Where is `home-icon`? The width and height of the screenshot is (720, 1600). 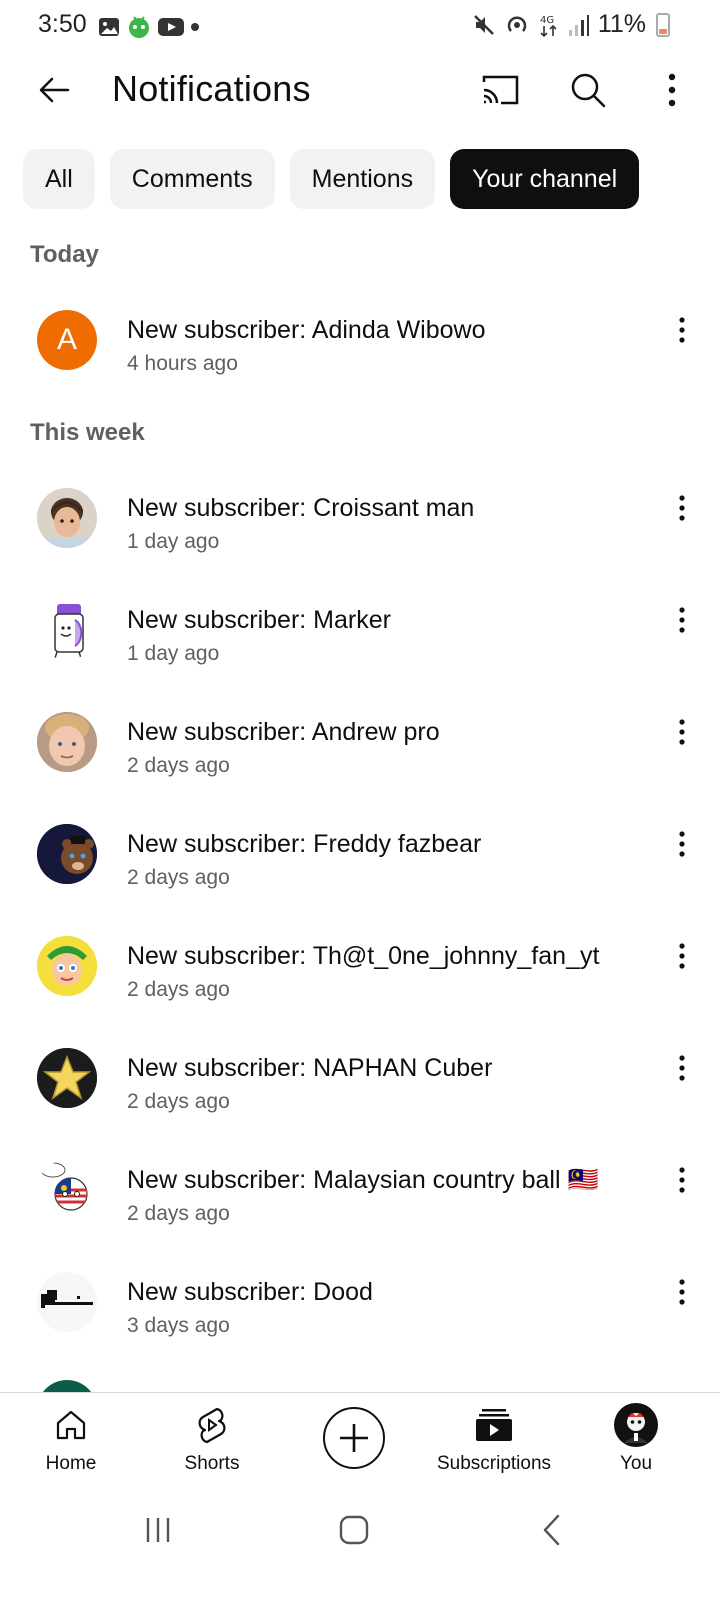 home-icon is located at coordinates (71, 1425).